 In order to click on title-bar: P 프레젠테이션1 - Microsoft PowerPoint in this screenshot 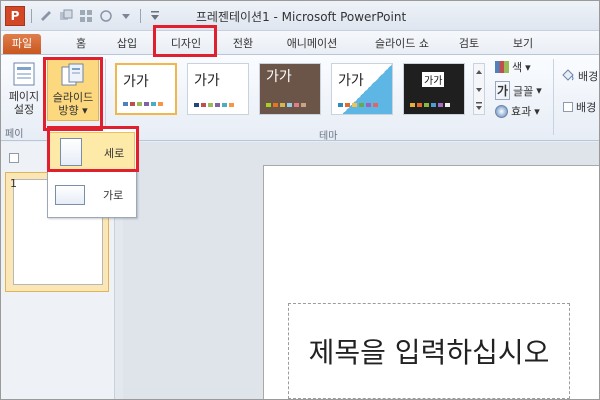, I will do `click(300, 16)`.